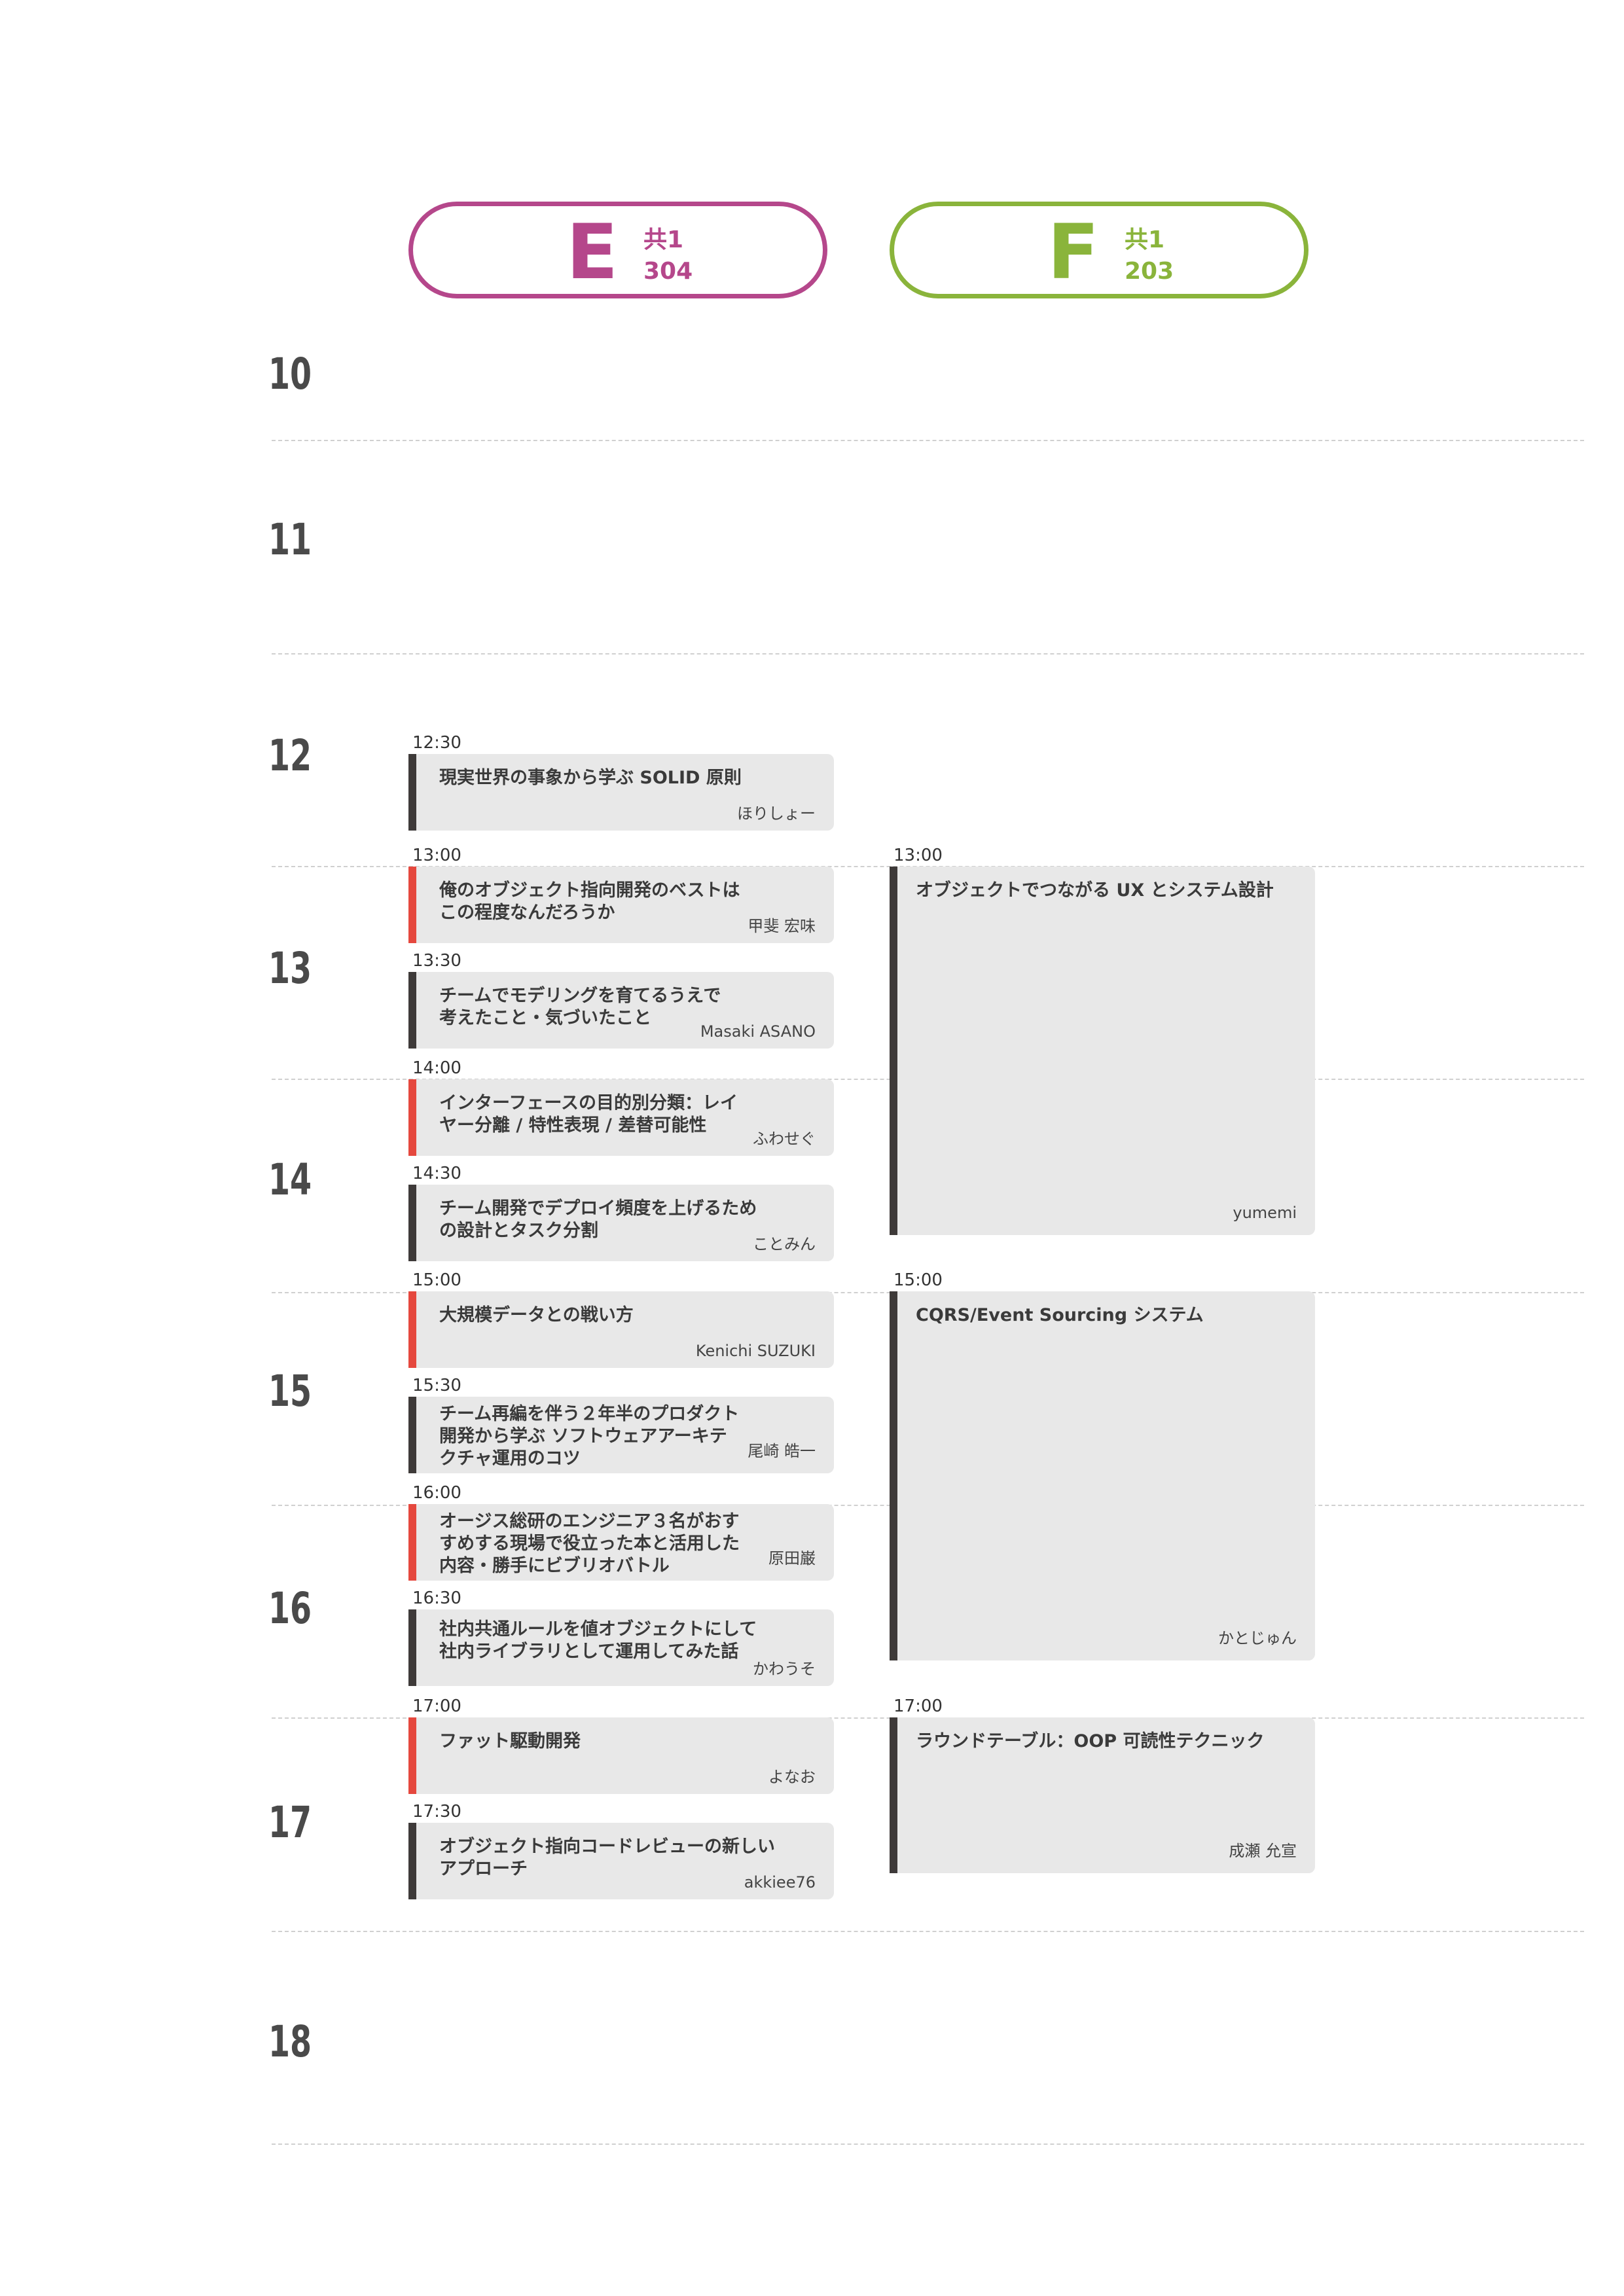 This screenshot has width=1624, height=2296. I want to click on room-header-e: E 共1 304, so click(617, 250).